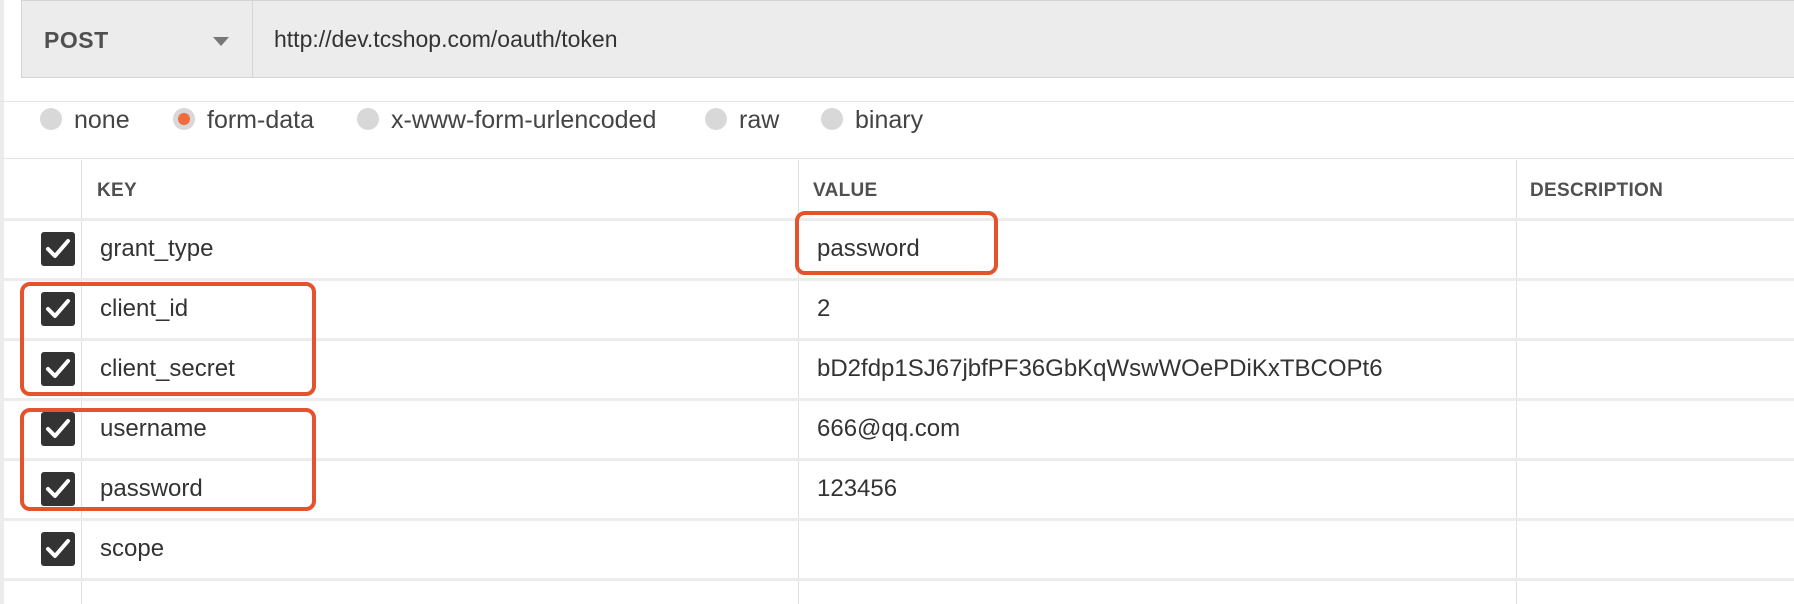 The height and width of the screenshot is (604, 1794). What do you see at coordinates (260, 120) in the screenshot?
I see `radio-label: form-data` at bounding box center [260, 120].